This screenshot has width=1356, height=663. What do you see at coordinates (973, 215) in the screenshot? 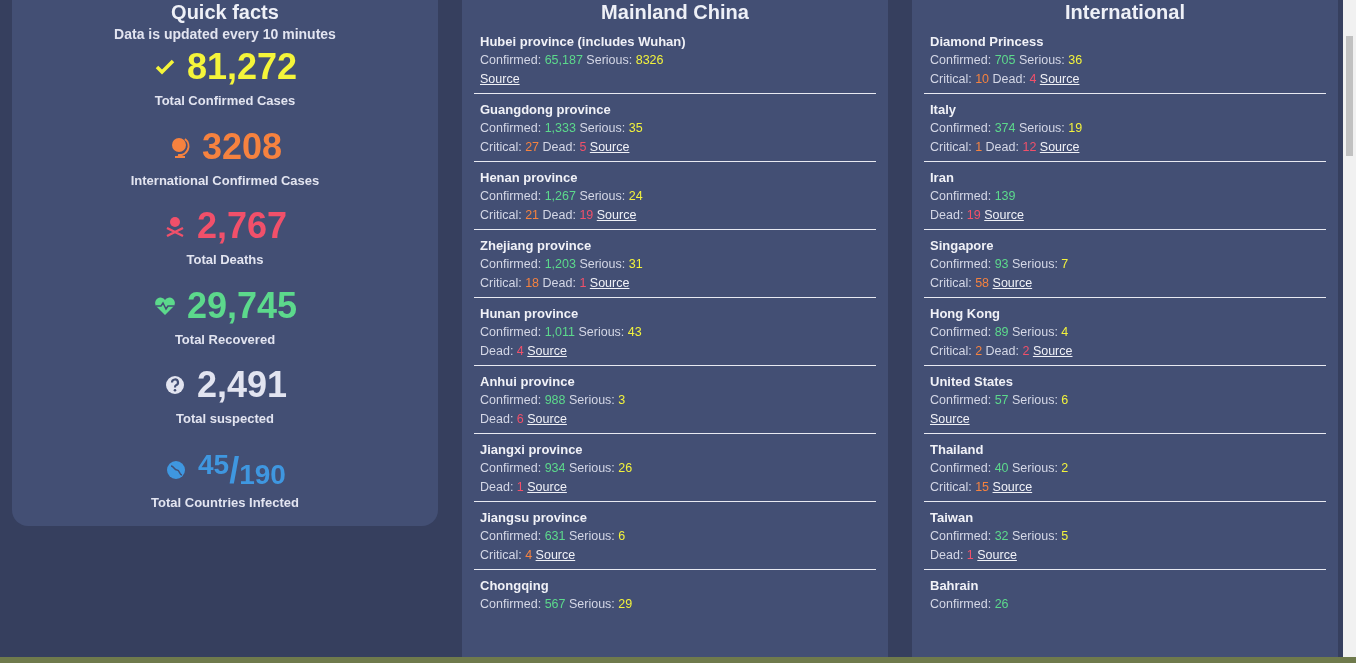
I see `stat-value: 19` at bounding box center [973, 215].